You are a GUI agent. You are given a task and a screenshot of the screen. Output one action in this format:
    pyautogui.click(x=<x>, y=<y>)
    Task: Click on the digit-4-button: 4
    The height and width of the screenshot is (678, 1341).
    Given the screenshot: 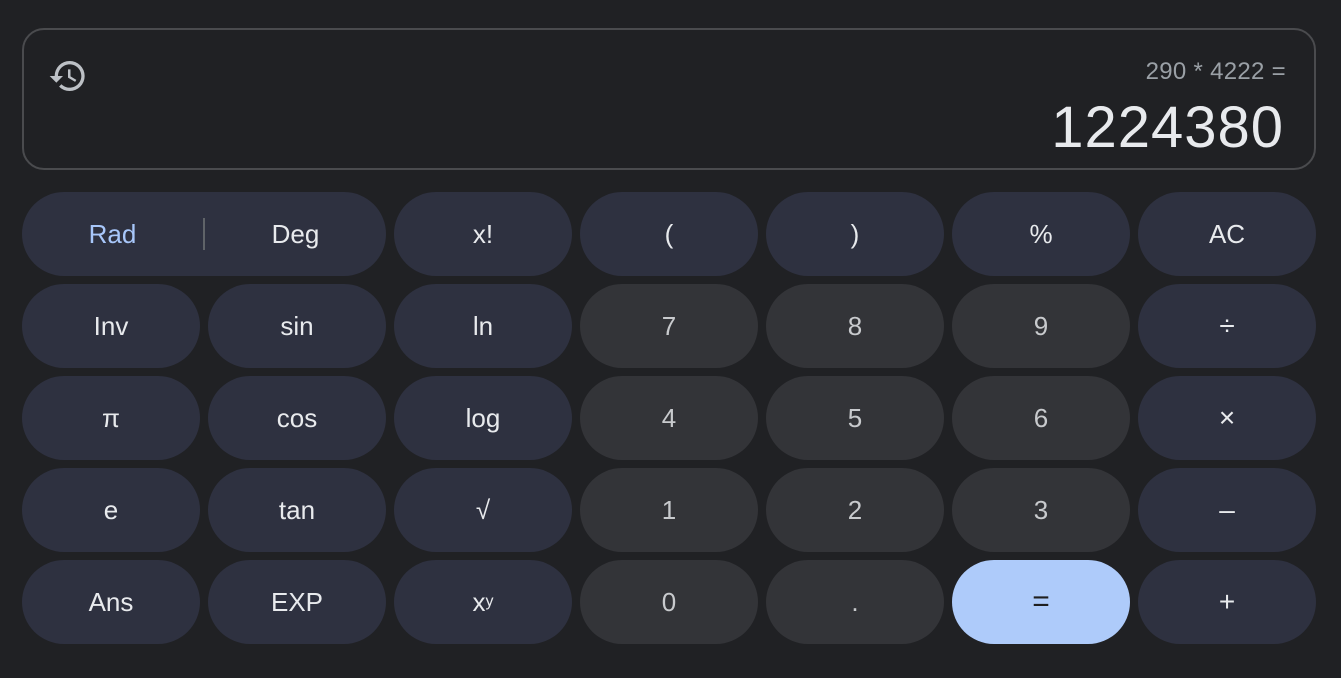 What is the action you would take?
    pyautogui.click(x=669, y=418)
    